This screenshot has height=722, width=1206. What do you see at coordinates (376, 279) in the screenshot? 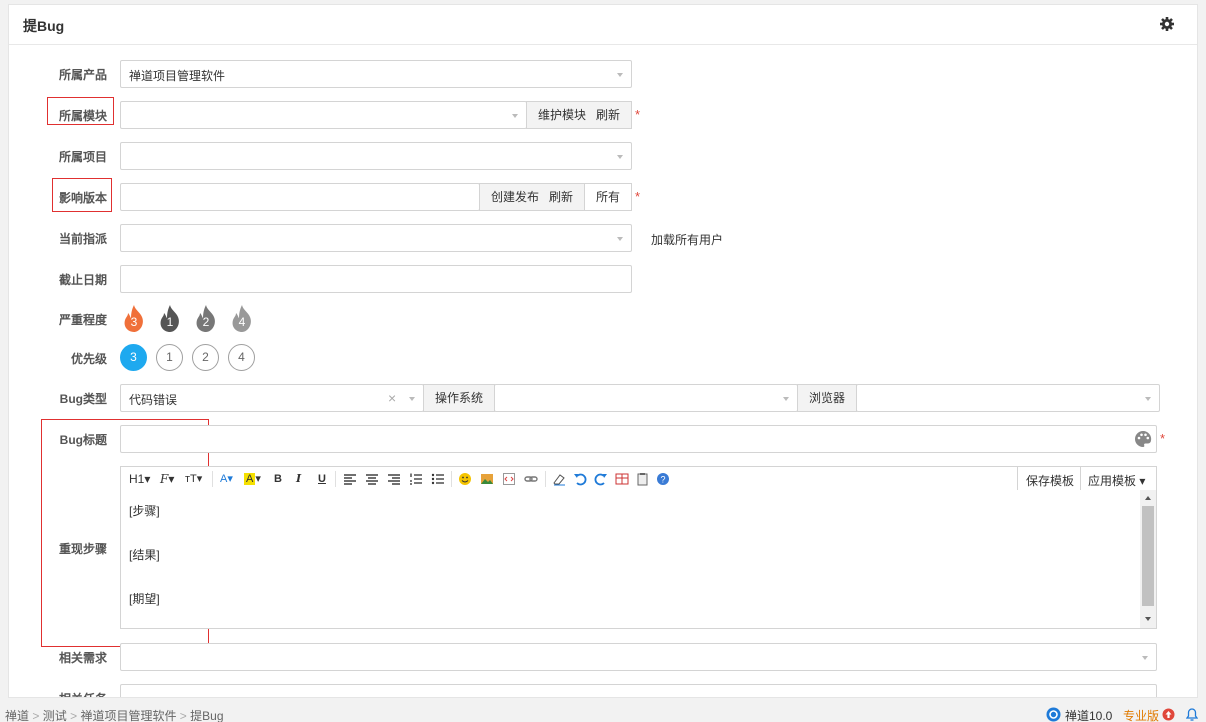
I see `deadline-input` at bounding box center [376, 279].